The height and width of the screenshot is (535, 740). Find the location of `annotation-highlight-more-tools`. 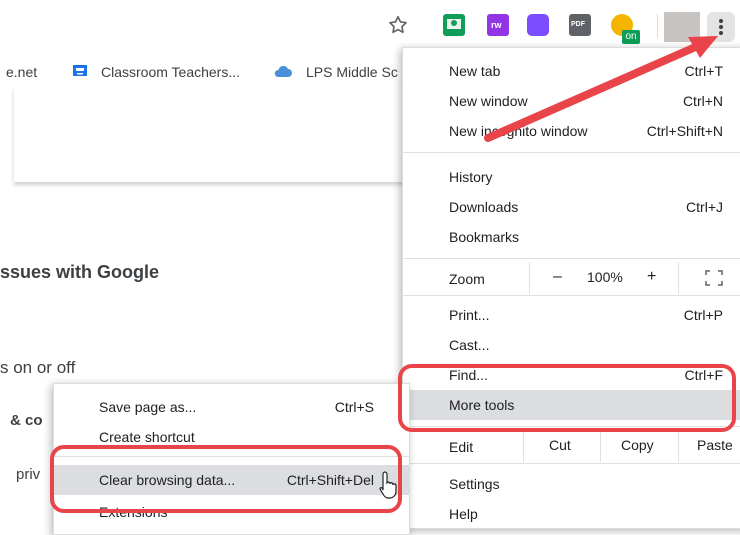

annotation-highlight-more-tools is located at coordinates (567, 398).